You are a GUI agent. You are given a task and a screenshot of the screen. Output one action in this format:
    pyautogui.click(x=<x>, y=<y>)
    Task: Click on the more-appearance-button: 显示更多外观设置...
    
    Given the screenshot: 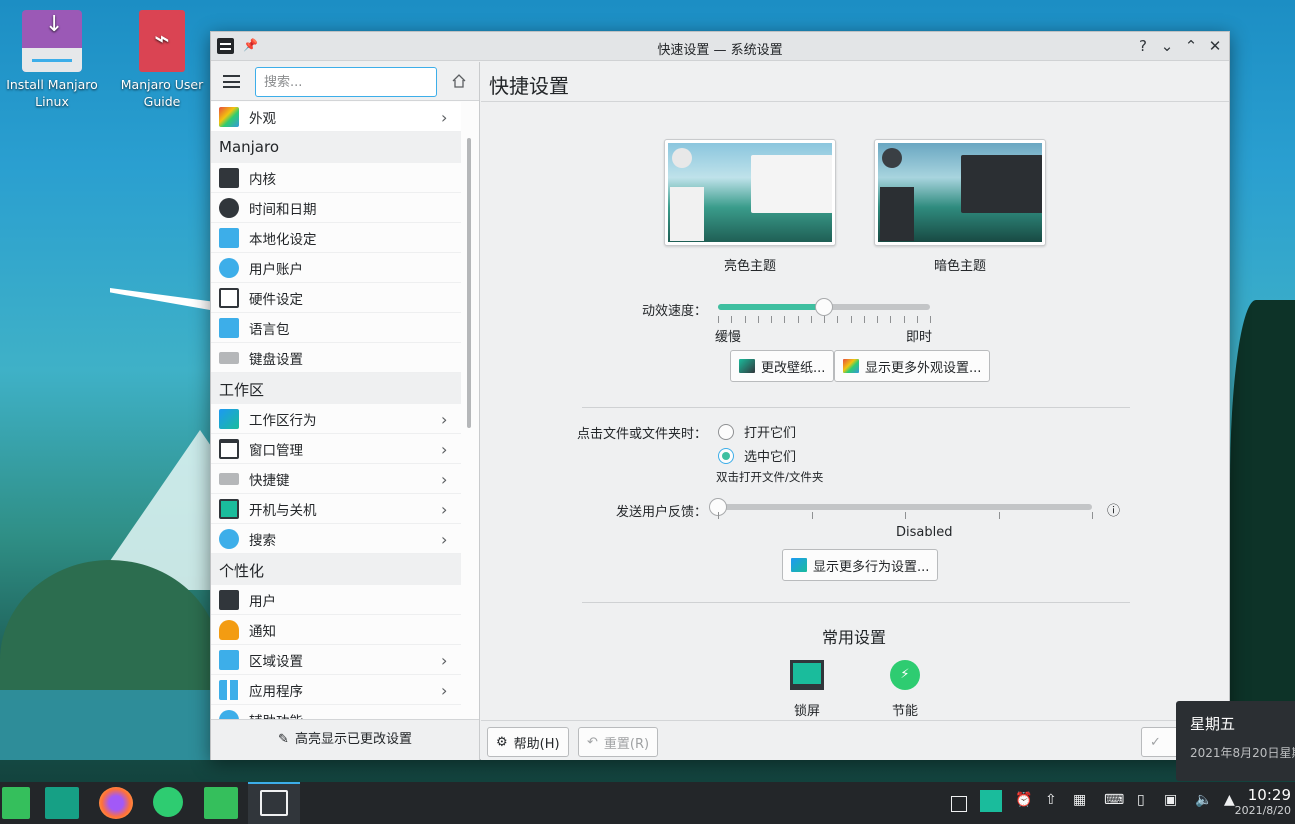 What is the action you would take?
    pyautogui.click(x=912, y=366)
    